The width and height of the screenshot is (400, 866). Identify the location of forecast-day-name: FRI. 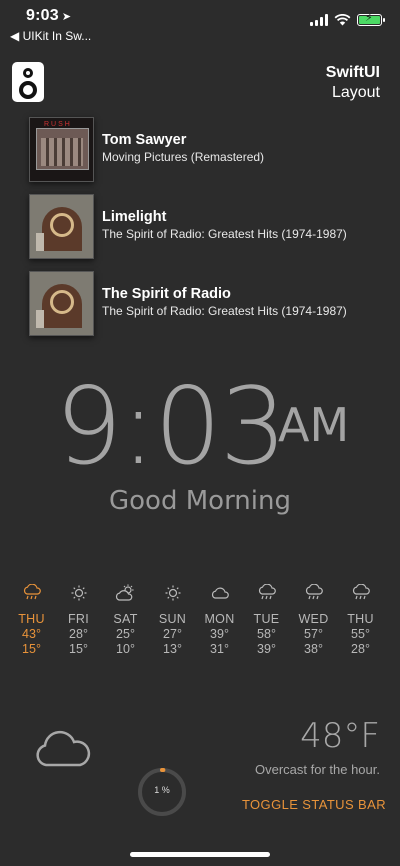
(78, 619).